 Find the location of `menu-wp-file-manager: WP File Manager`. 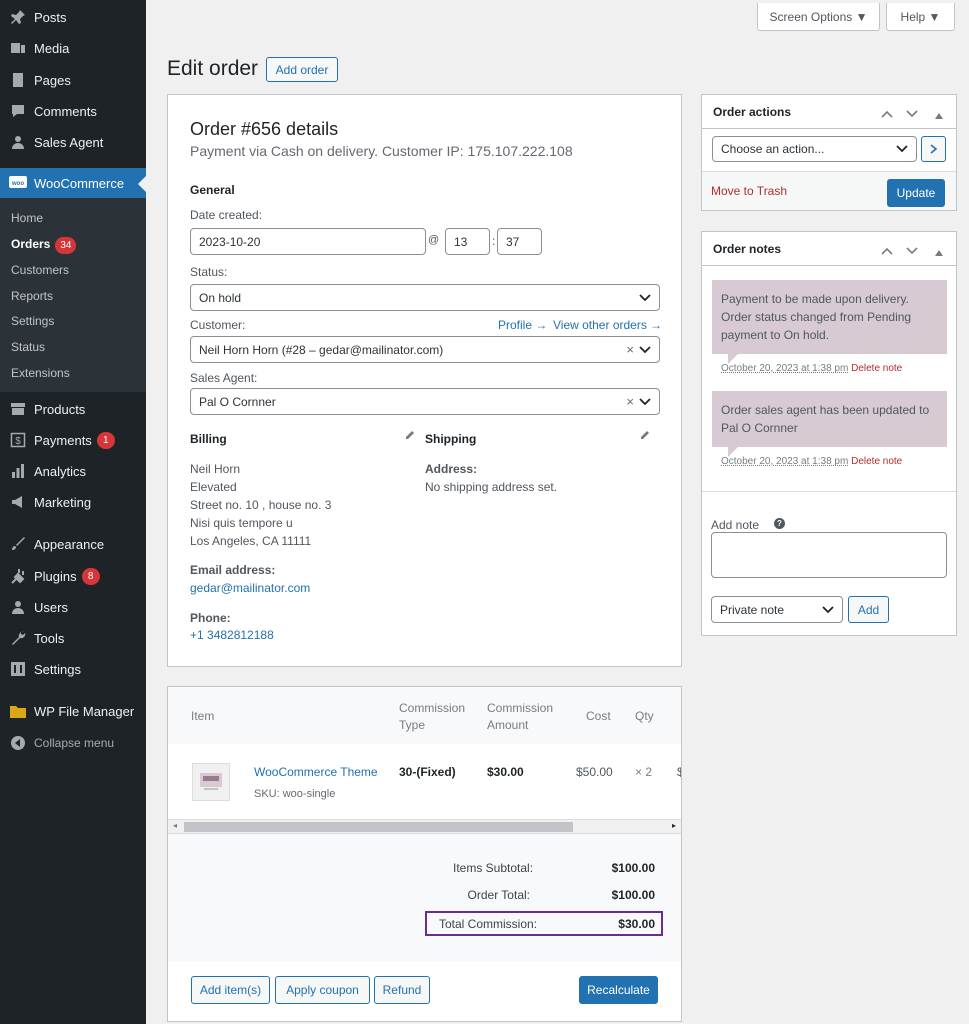

menu-wp-file-manager: WP File Manager is located at coordinates (73, 711).